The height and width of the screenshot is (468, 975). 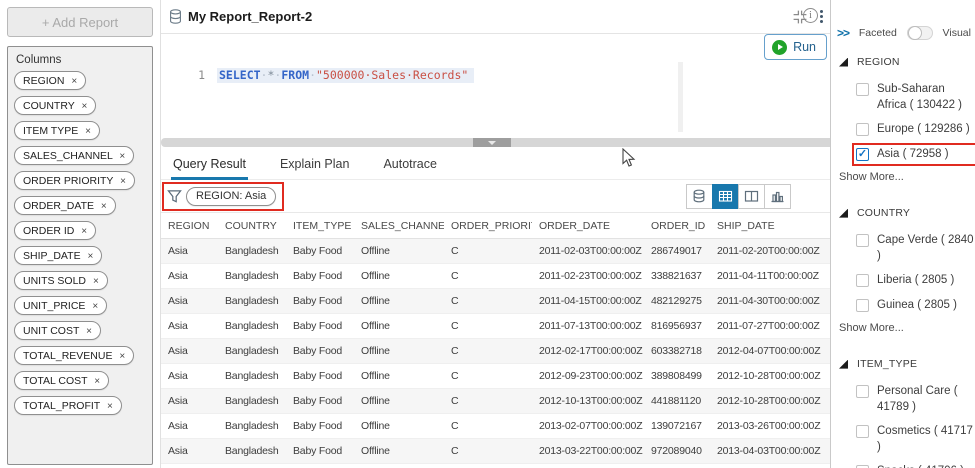 I want to click on more-actions-icon, so click(x=821, y=16).